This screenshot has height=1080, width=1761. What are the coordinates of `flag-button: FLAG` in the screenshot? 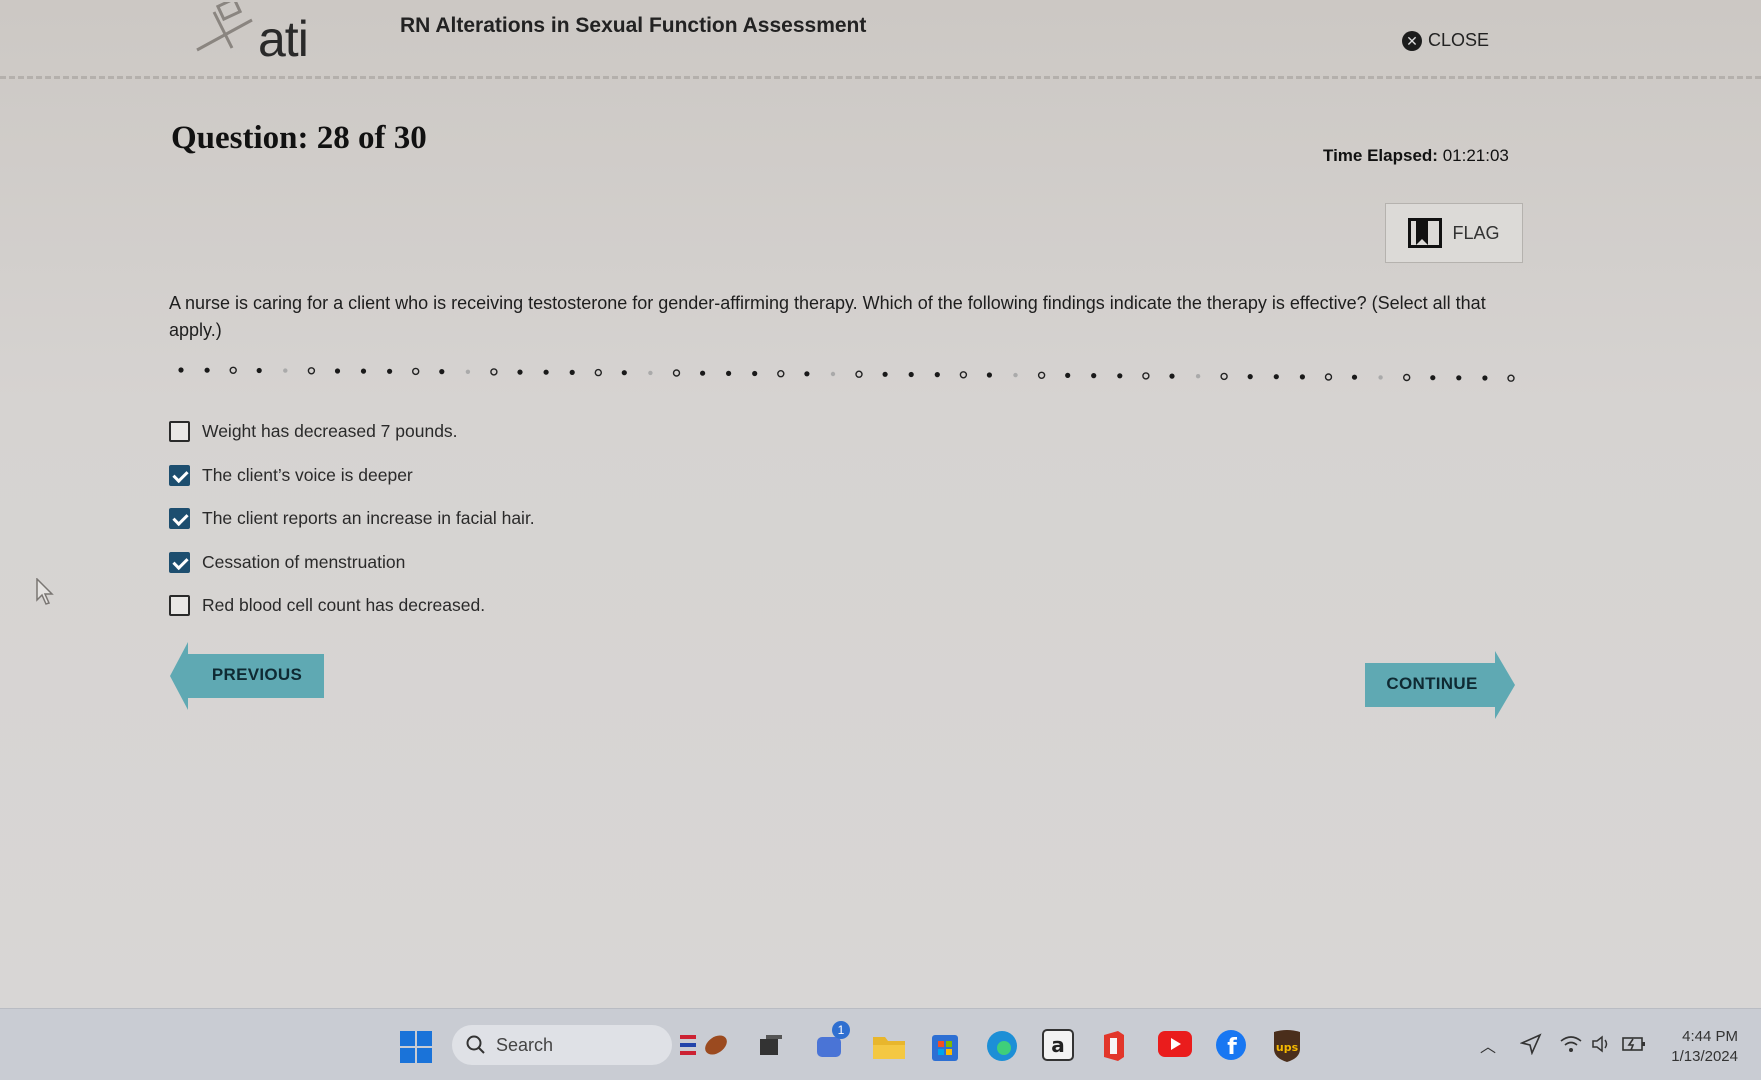 It's located at (1454, 233).